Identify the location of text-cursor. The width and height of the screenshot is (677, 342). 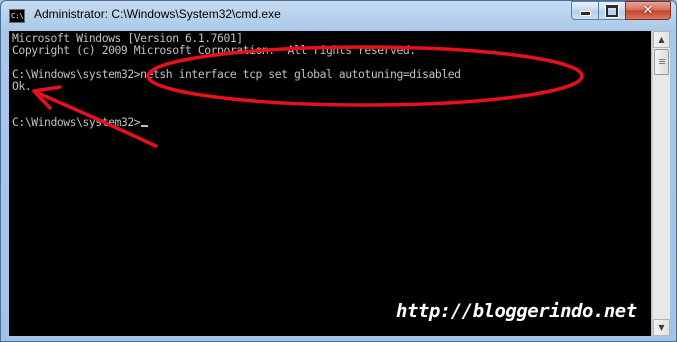
(145, 126).